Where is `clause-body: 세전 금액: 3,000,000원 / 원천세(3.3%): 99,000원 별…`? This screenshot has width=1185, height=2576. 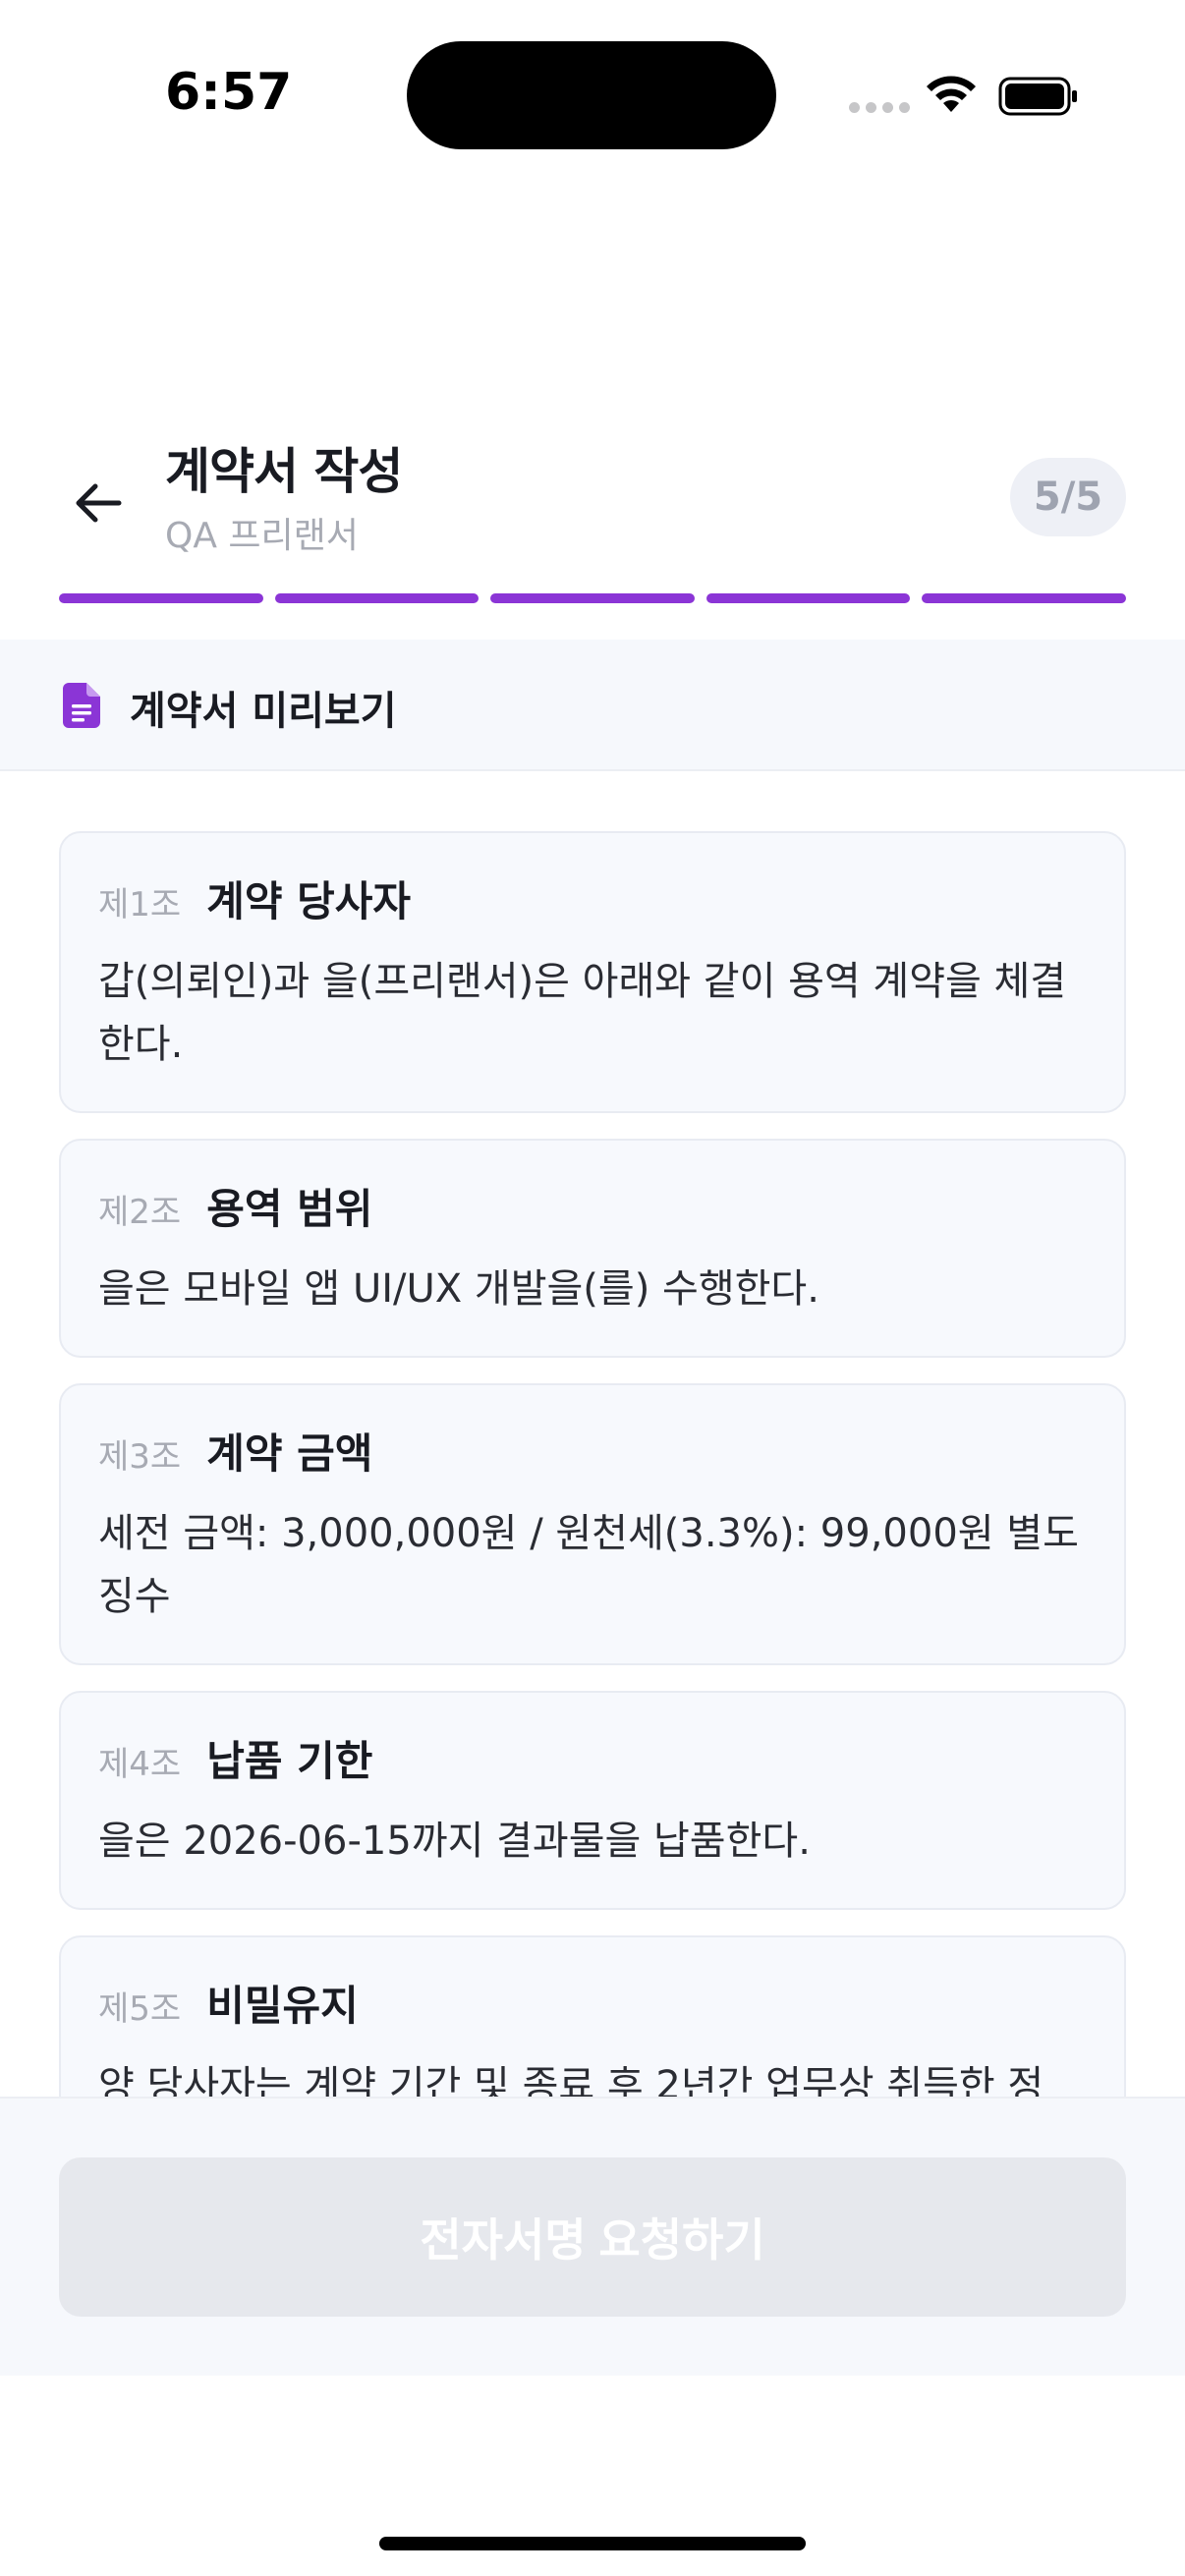
clause-body: 세전 금액: 3,000,000원 / 원천세(3.3%): 99,000원 별… is located at coordinates (589, 1565).